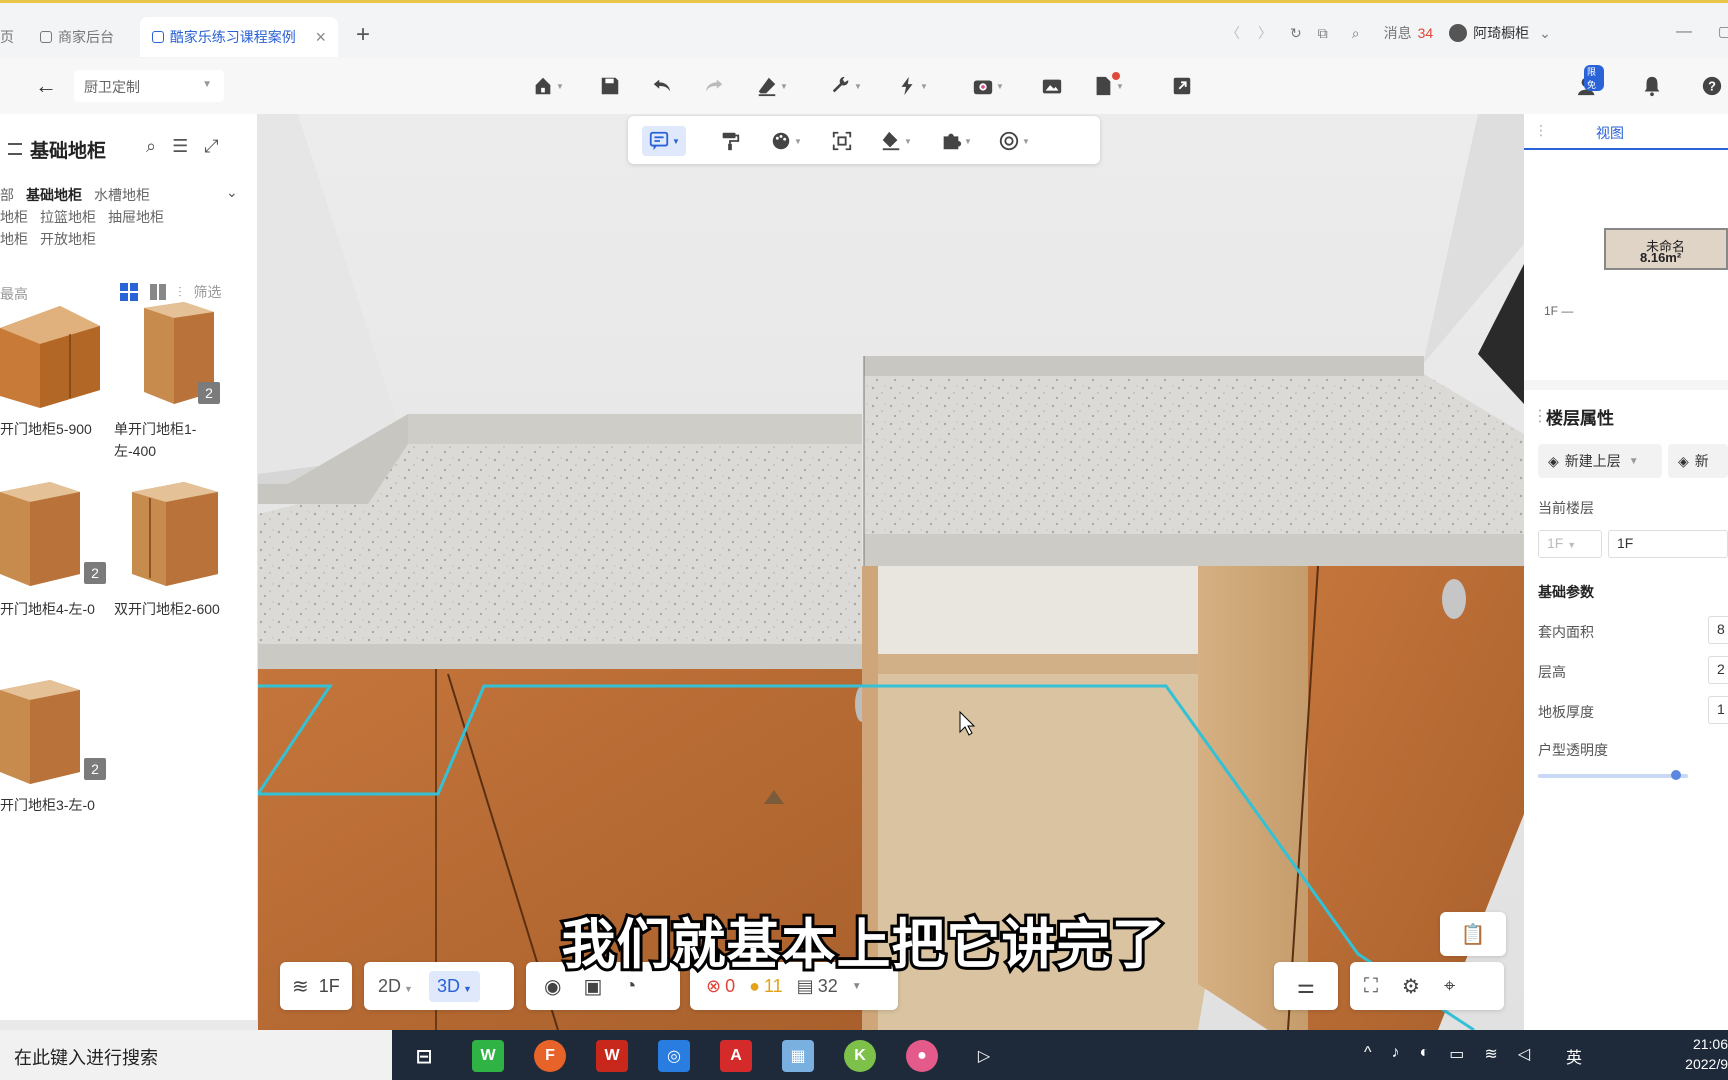  I want to click on tab-merchant: 商家后台, so click(77, 37).